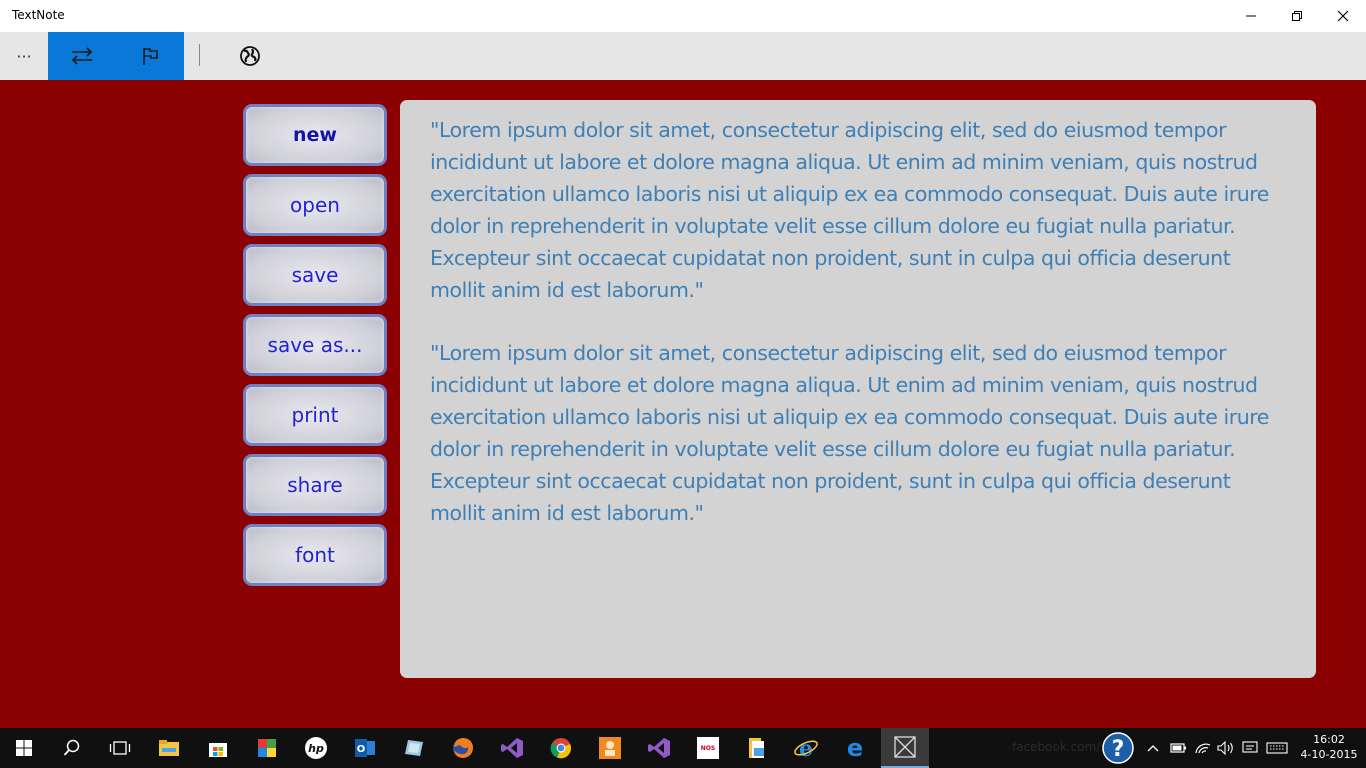  I want to click on paint-icon, so click(267, 748).